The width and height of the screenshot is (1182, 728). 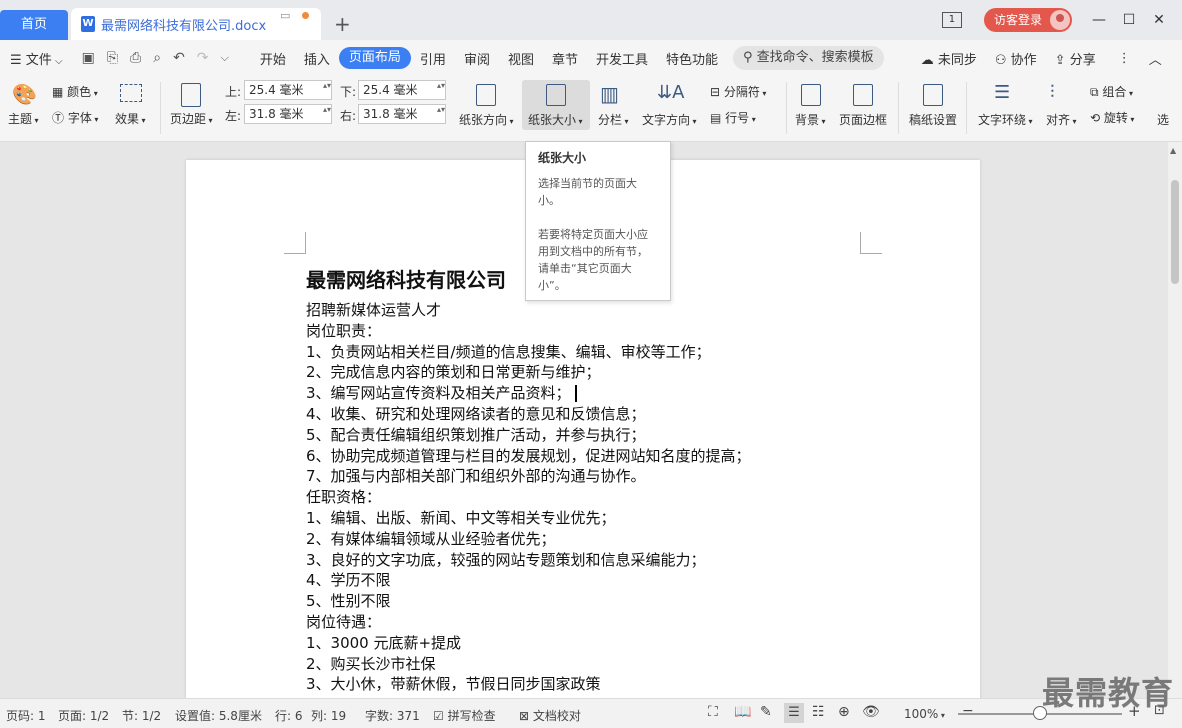 I want to click on preview-icon: ⌕, so click(x=157, y=58).